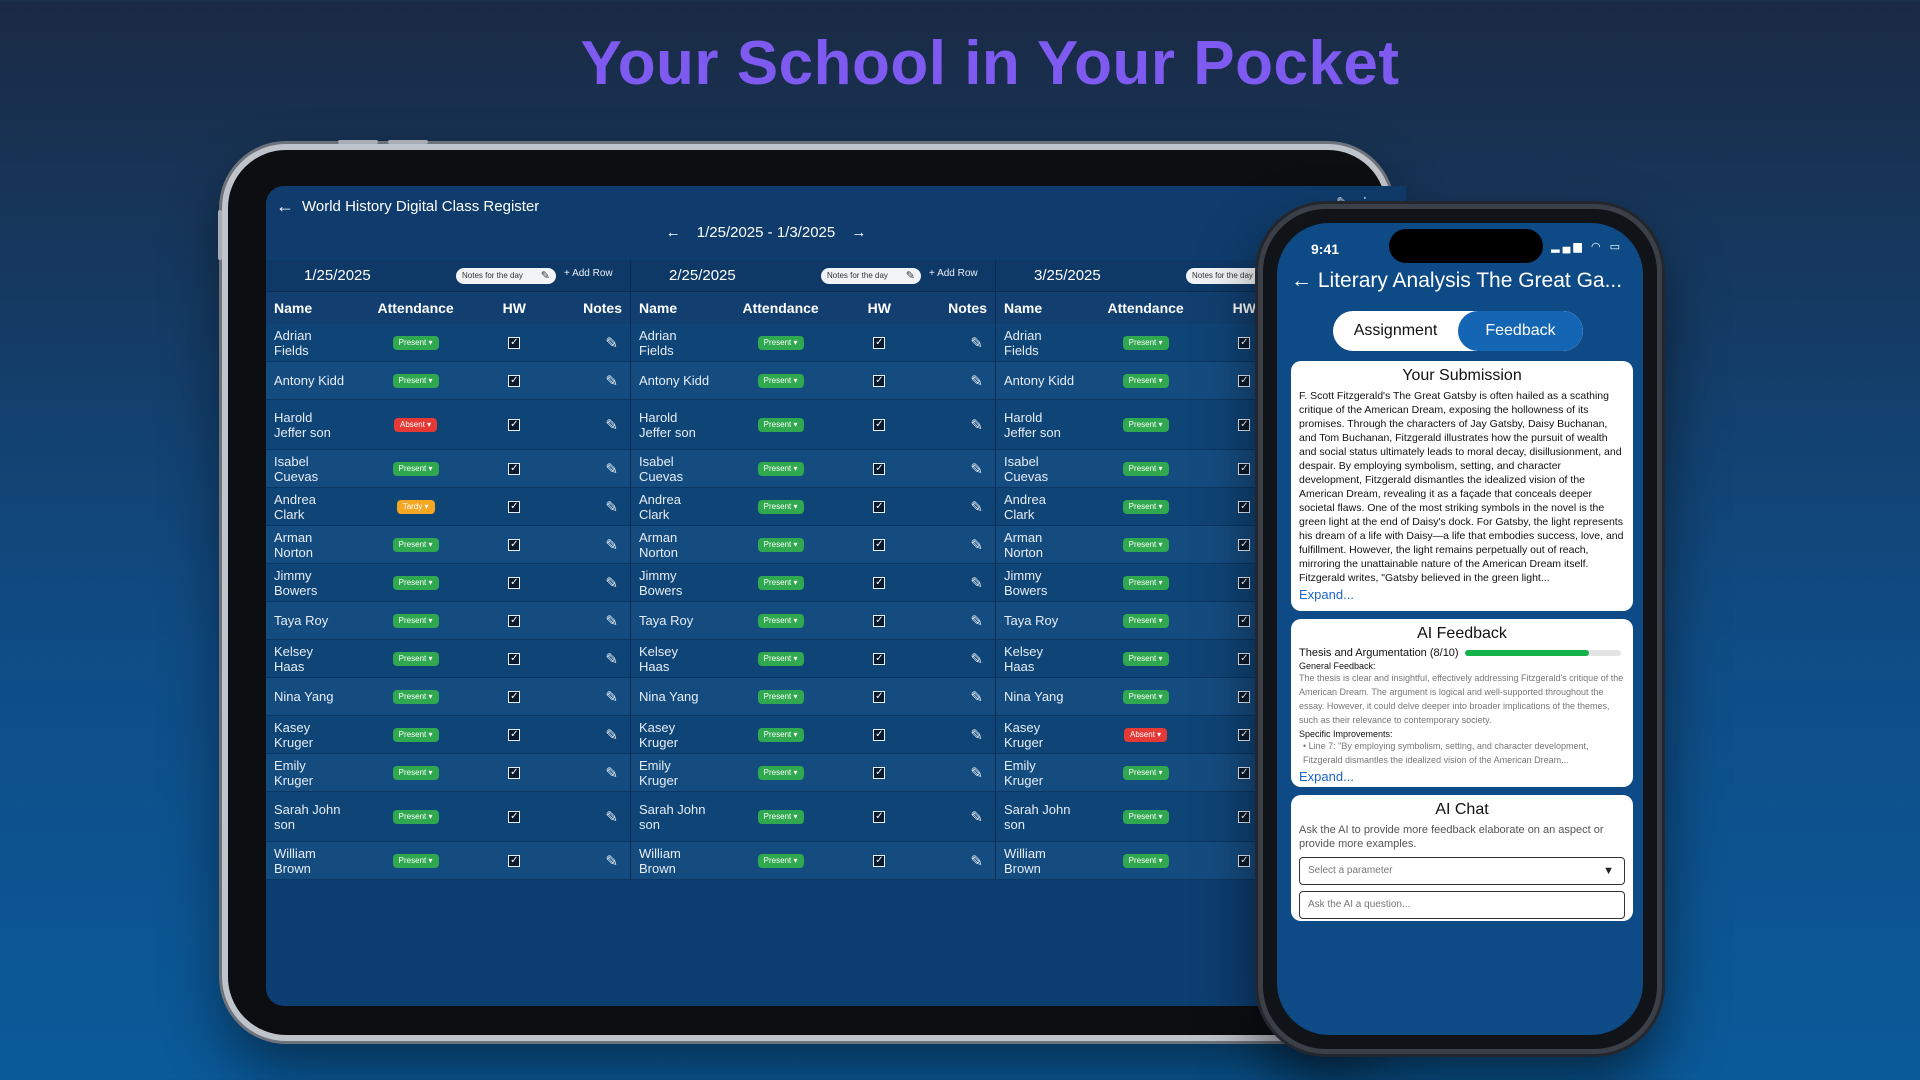 The height and width of the screenshot is (1080, 1920). Describe the element at coordinates (1520, 331) in the screenshot. I see `tab-feedback: Feedback` at that location.